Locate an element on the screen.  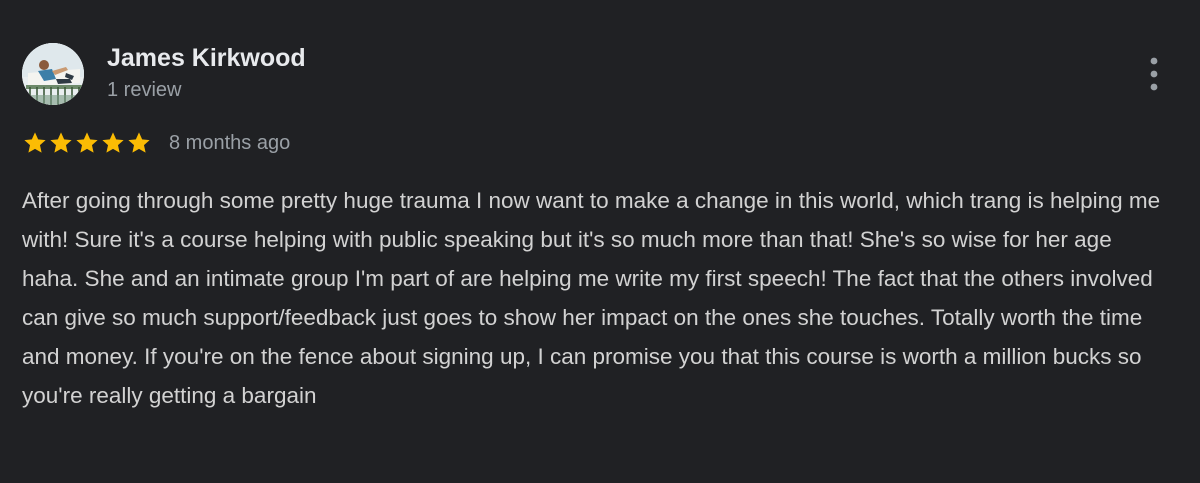
more-options-button is located at coordinates (1154, 74).